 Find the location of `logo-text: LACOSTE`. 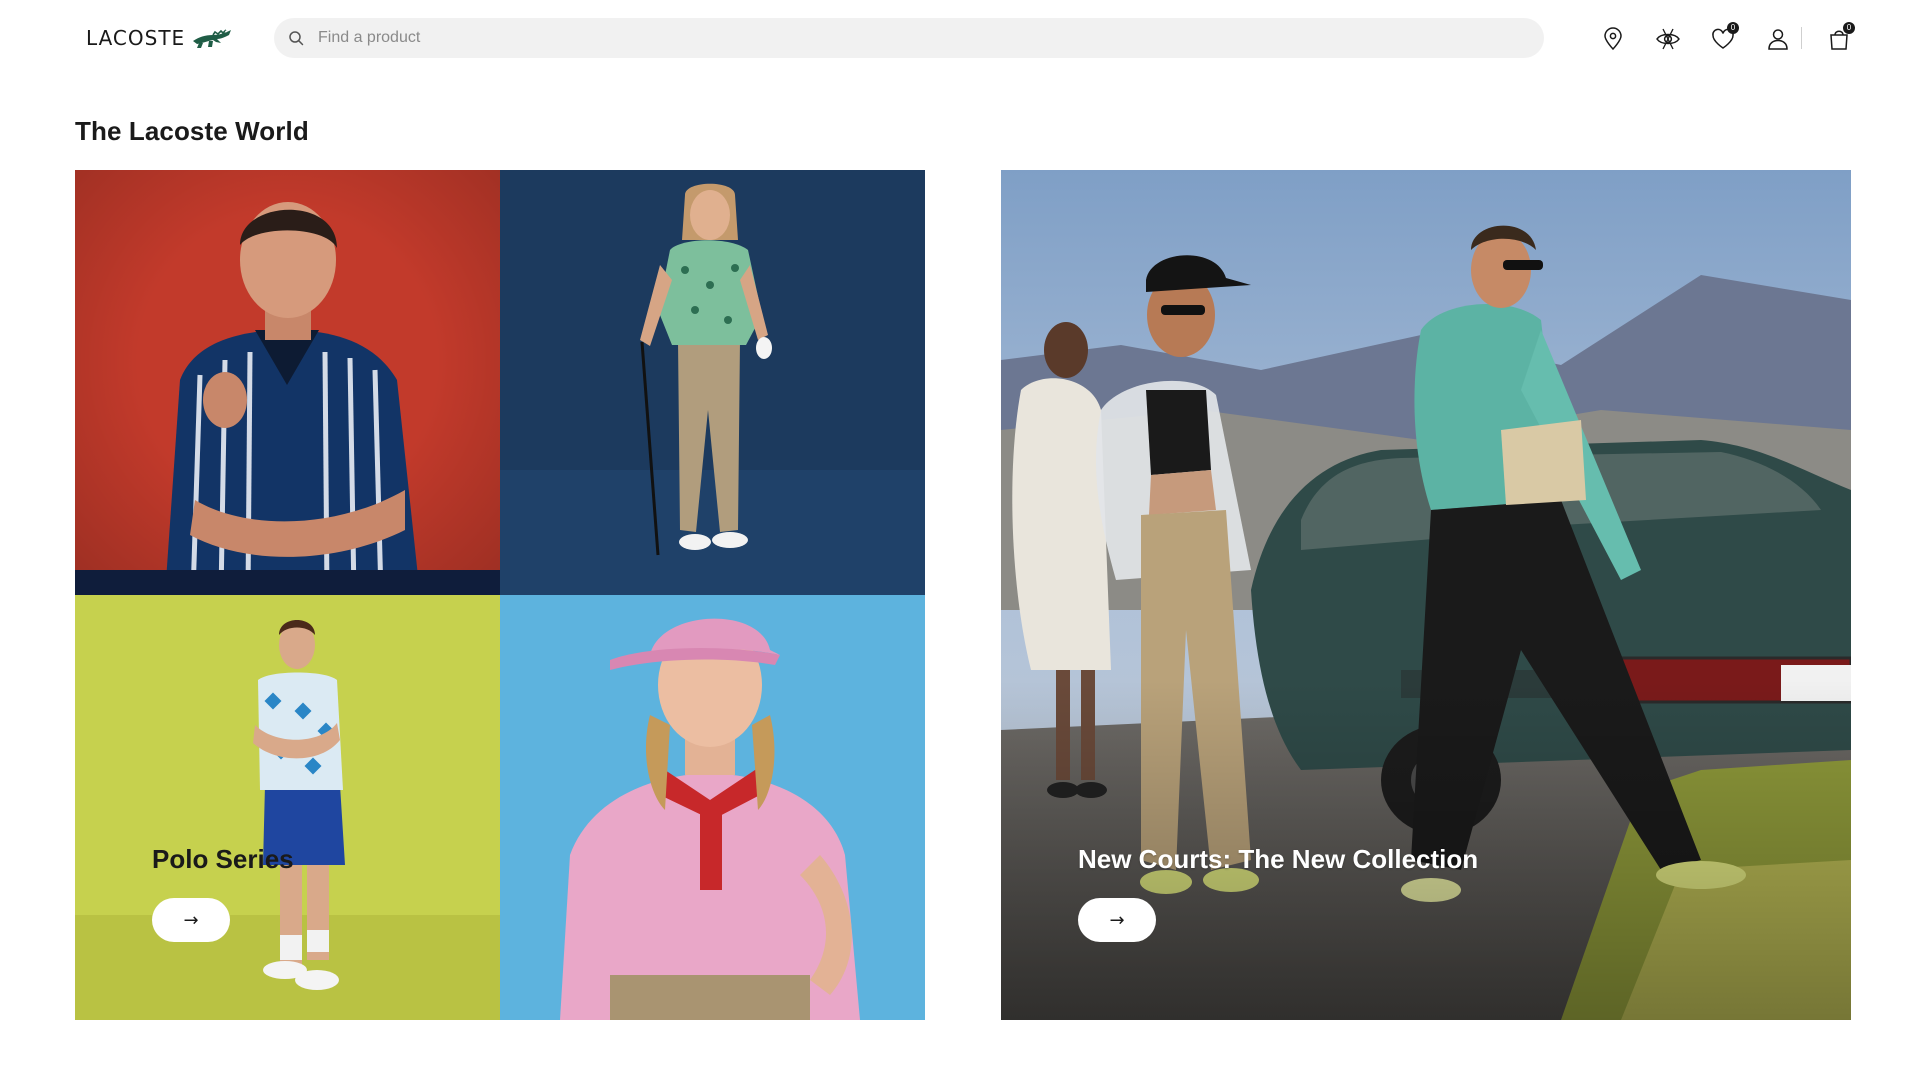

logo-text: LACOSTE is located at coordinates (136, 38).